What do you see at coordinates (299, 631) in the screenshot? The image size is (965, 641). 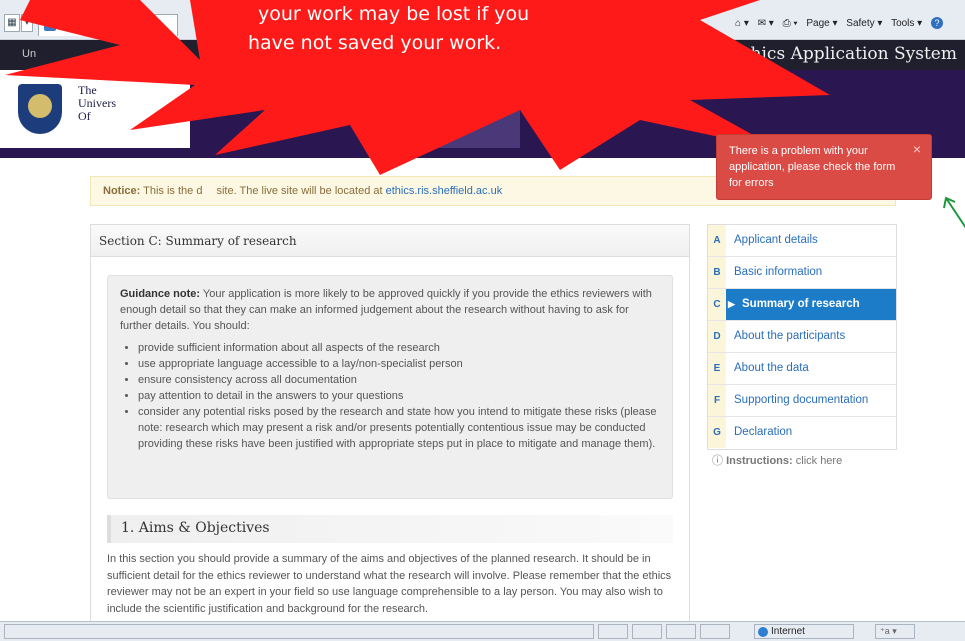 I see `status-text-cell` at bounding box center [299, 631].